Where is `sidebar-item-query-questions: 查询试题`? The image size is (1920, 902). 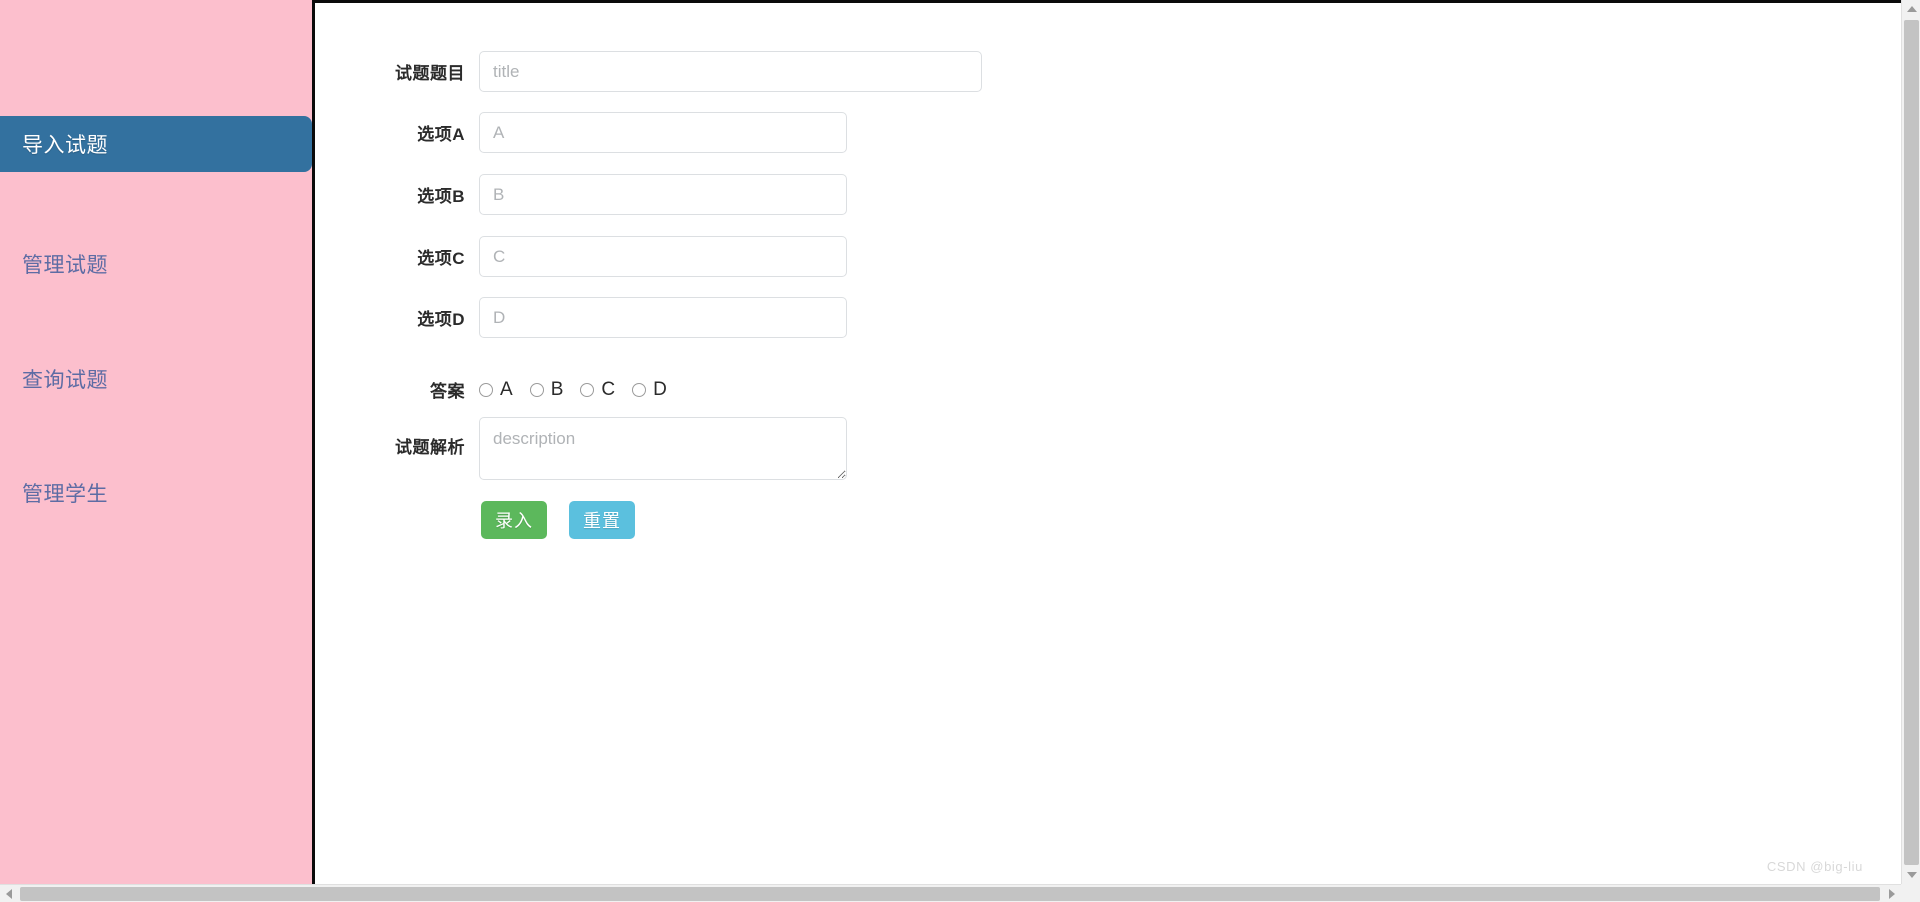
sidebar-item-query-questions: 查询试题 is located at coordinates (156, 379).